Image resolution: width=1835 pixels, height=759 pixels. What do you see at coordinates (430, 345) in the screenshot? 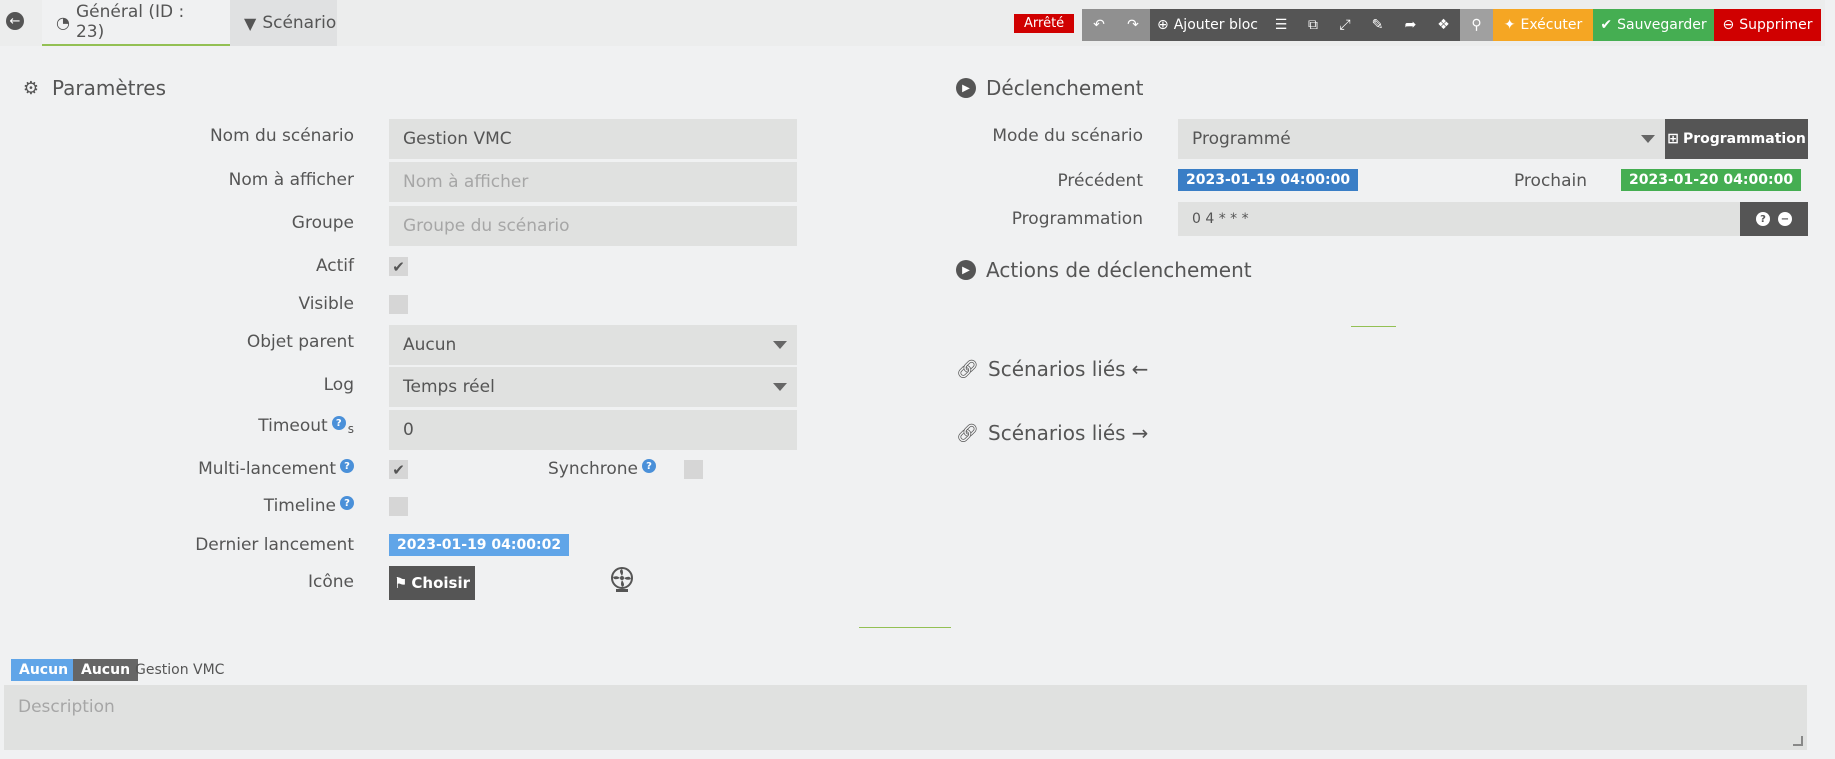
I see `parent-select-value: Aucun` at bounding box center [430, 345].